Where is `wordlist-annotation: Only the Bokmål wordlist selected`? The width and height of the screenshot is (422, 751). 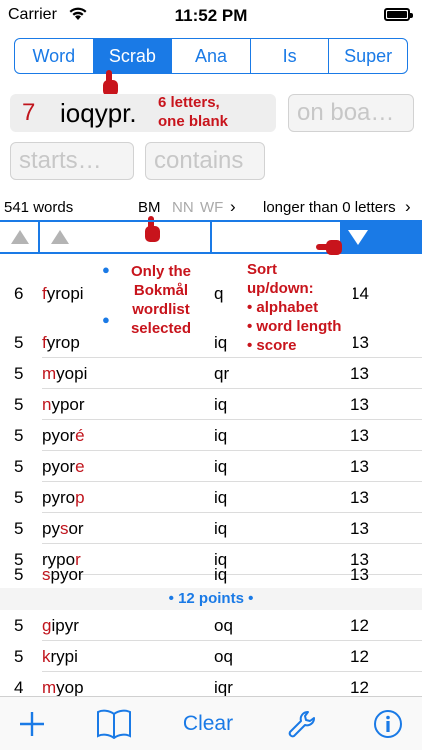 wordlist-annotation: Only the Bokmål wordlist selected is located at coordinates (161, 303).